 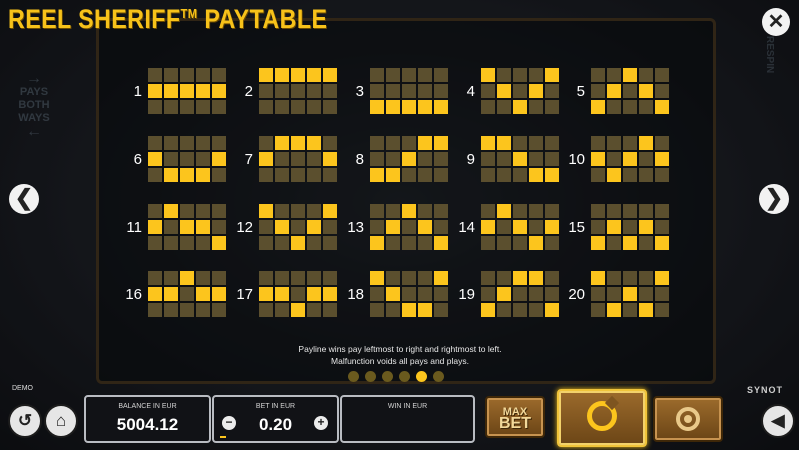 I want to click on page-title: REEL SHERIFFTM PAYTABLE, so click(x=167, y=19).